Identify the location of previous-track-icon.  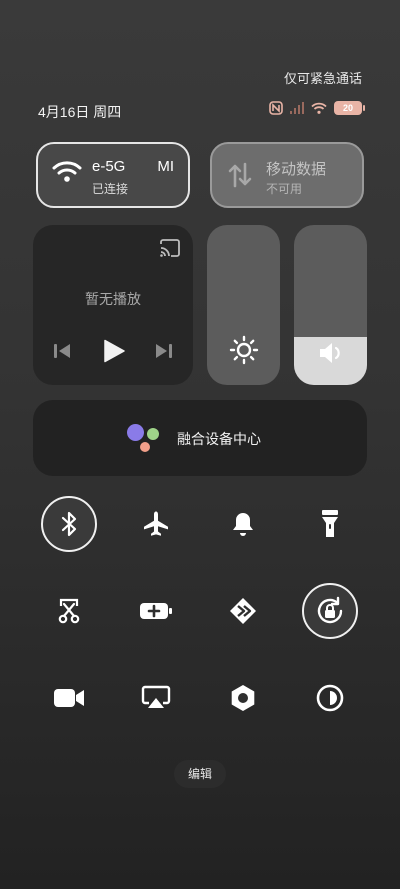
(62, 351).